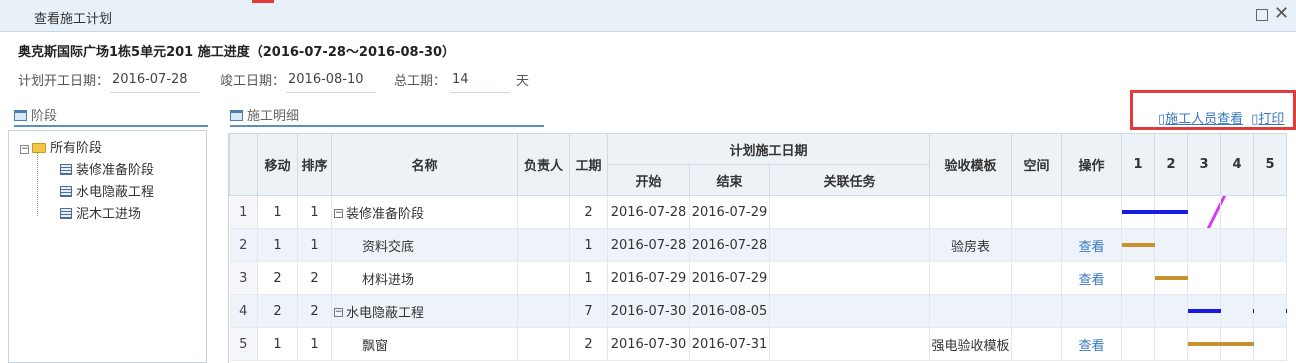 The image size is (1296, 363). Describe the element at coordinates (388, 247) in the screenshot. I see `task-name: 资料交底` at that location.